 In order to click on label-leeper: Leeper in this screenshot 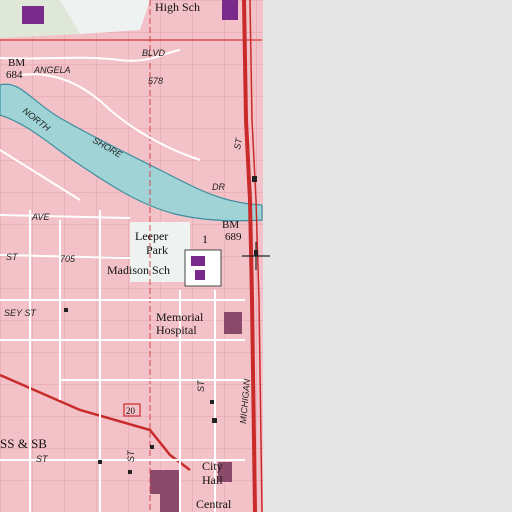, I will do `click(151, 236)`.